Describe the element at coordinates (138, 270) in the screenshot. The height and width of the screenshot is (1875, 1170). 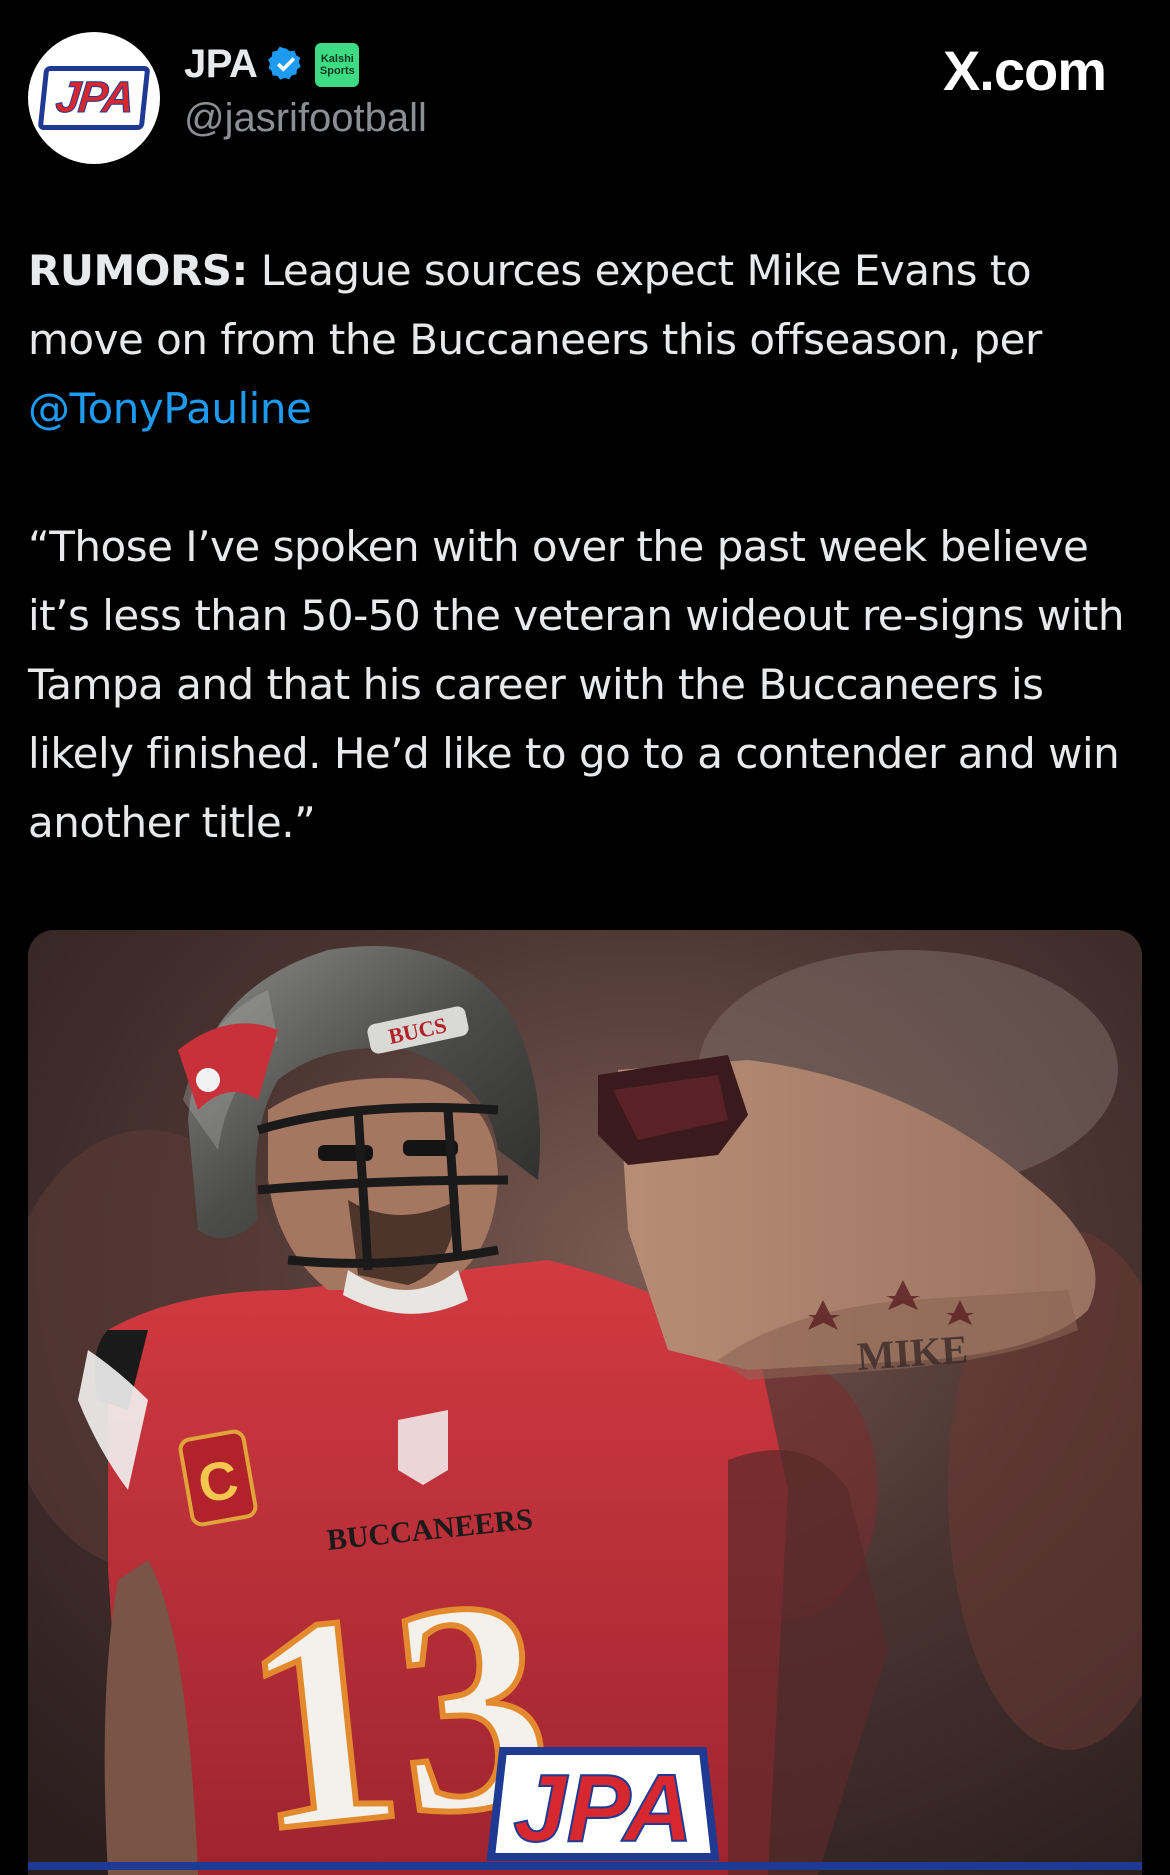
I see `rumors-tag: RUMORS:` at that location.